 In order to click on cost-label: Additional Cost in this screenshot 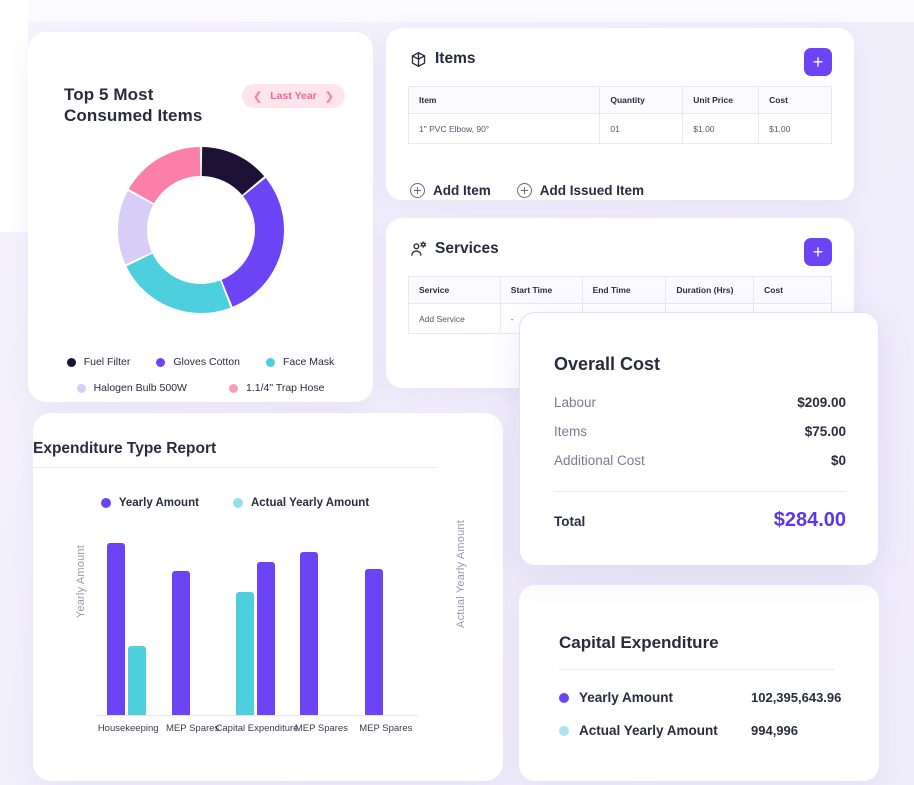, I will do `click(599, 460)`.